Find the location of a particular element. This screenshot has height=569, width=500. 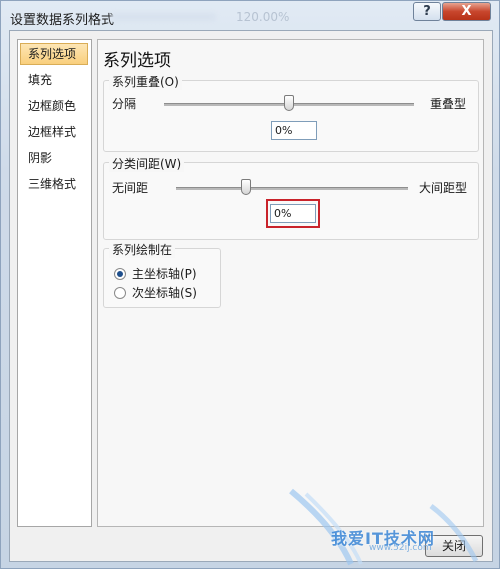

title-bar: 设置数据系列格式 120.00% ? X is located at coordinates (250, 16).